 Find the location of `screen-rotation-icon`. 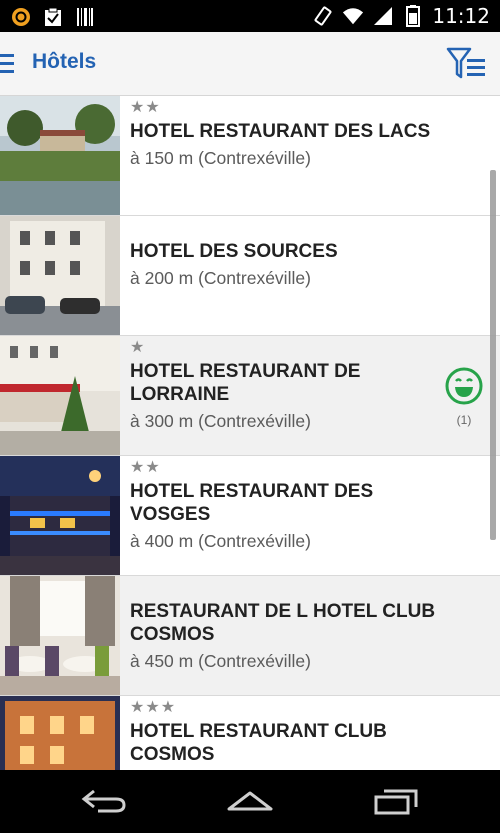

screen-rotation-icon is located at coordinates (323, 16).